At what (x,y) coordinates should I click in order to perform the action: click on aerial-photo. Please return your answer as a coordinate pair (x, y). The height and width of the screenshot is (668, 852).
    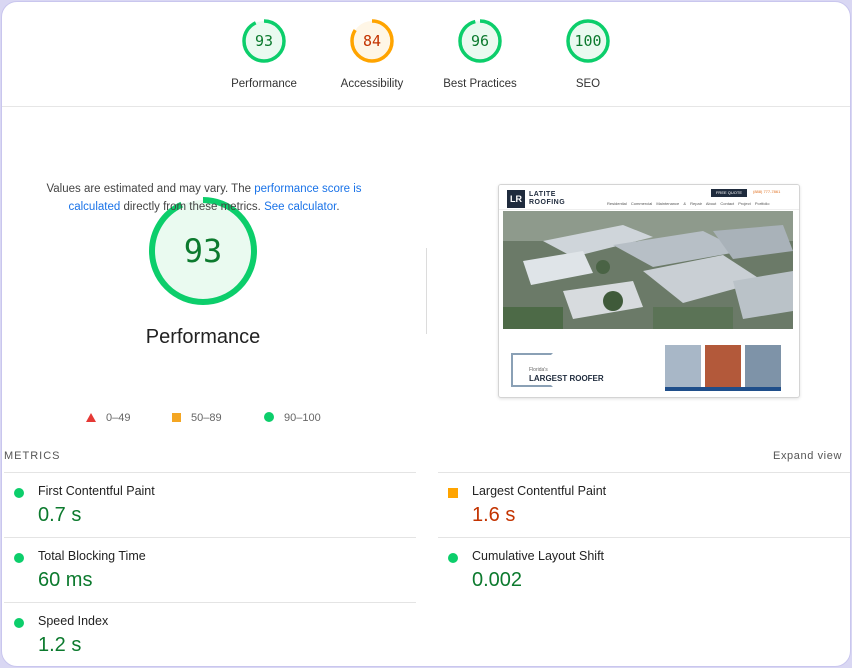
    Looking at the image, I should click on (648, 270).